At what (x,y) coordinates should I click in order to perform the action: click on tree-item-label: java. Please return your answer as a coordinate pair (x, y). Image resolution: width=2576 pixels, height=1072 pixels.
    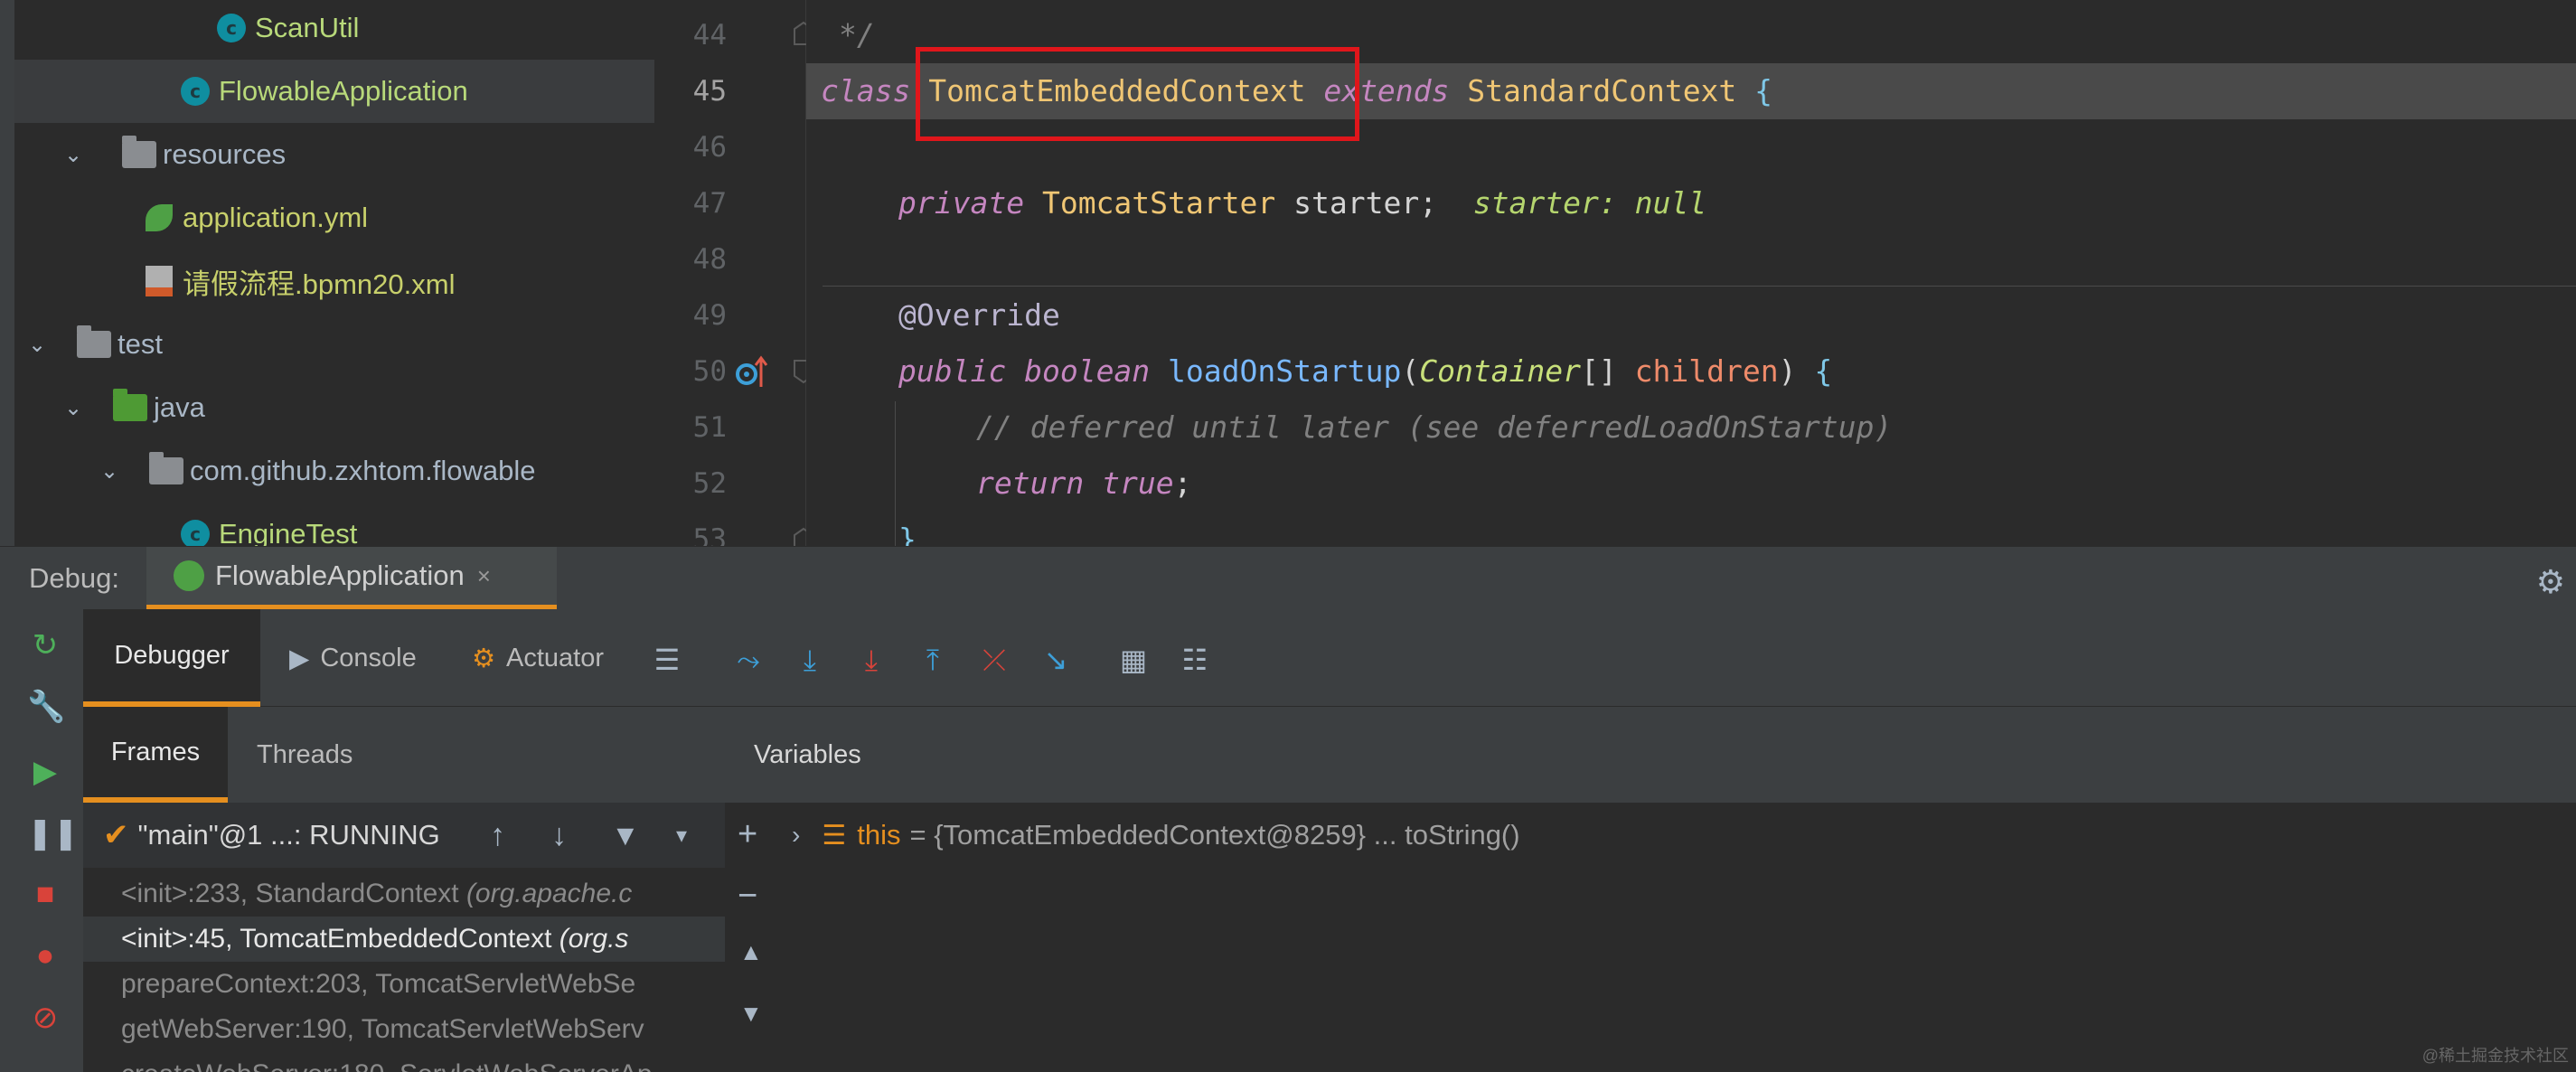
    Looking at the image, I should click on (180, 407).